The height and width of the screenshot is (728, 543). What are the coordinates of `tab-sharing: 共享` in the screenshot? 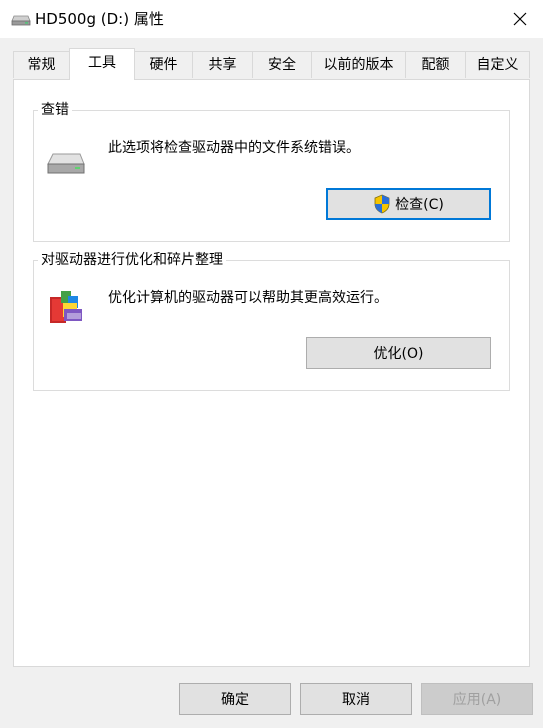 It's located at (222, 64).